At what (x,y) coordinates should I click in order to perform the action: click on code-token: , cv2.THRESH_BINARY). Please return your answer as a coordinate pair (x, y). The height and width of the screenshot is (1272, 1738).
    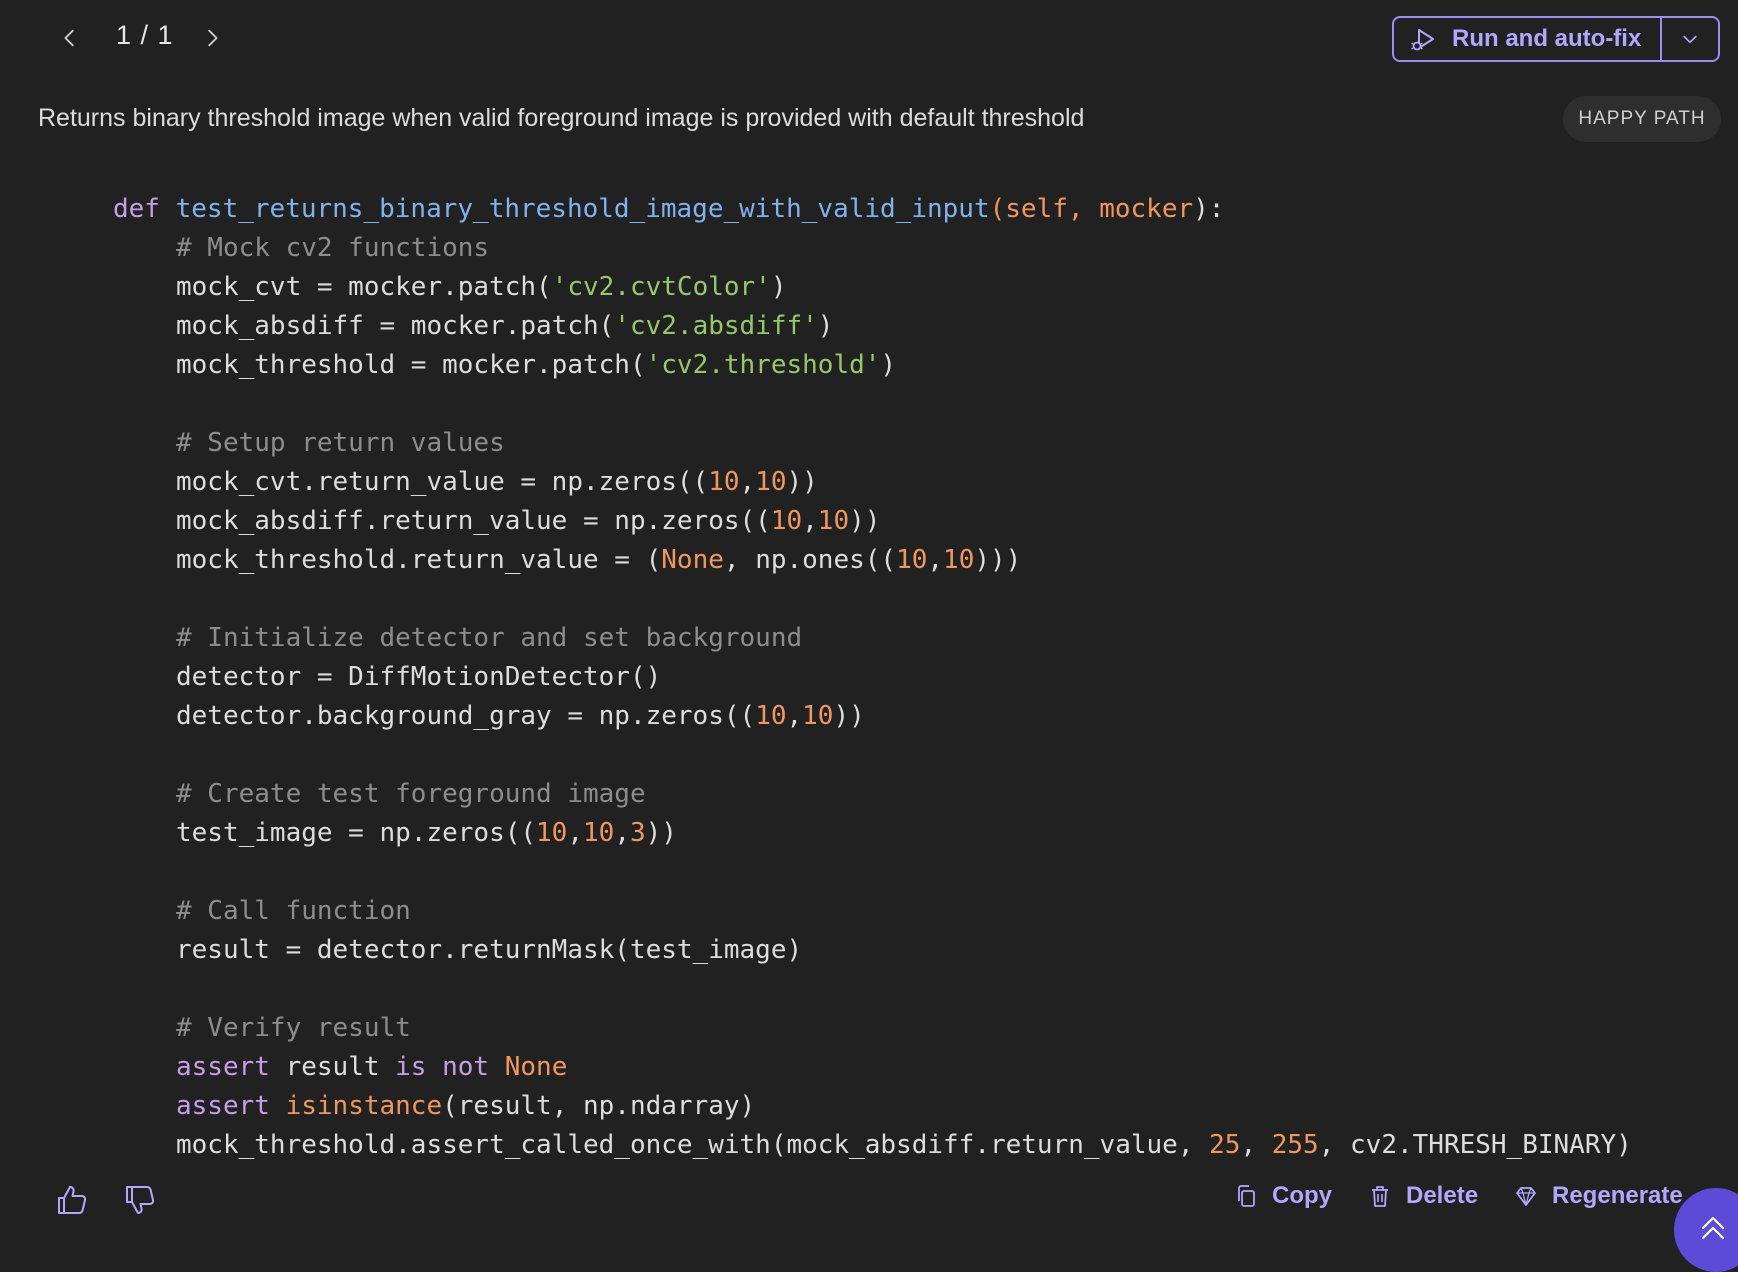
    Looking at the image, I should click on (1475, 1145).